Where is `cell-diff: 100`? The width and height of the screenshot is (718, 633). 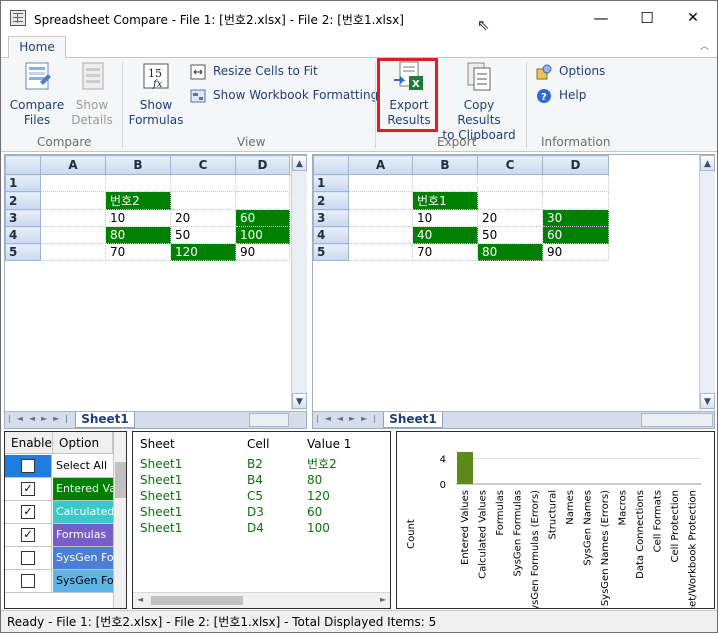
cell-diff: 100 is located at coordinates (262, 235).